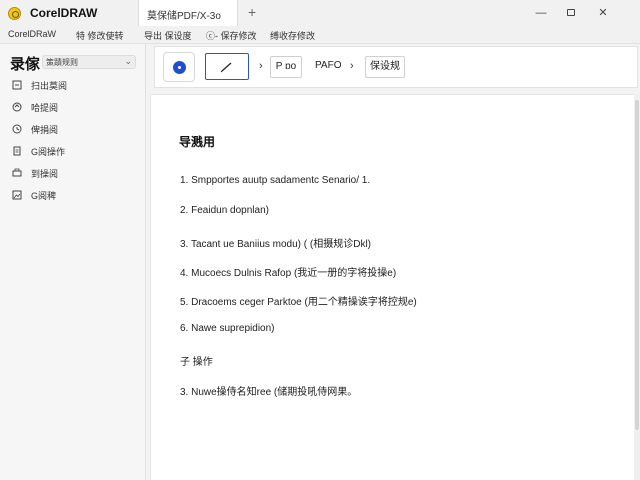 The width and height of the screenshot is (640, 480). I want to click on maximize-icon, so click(571, 12).